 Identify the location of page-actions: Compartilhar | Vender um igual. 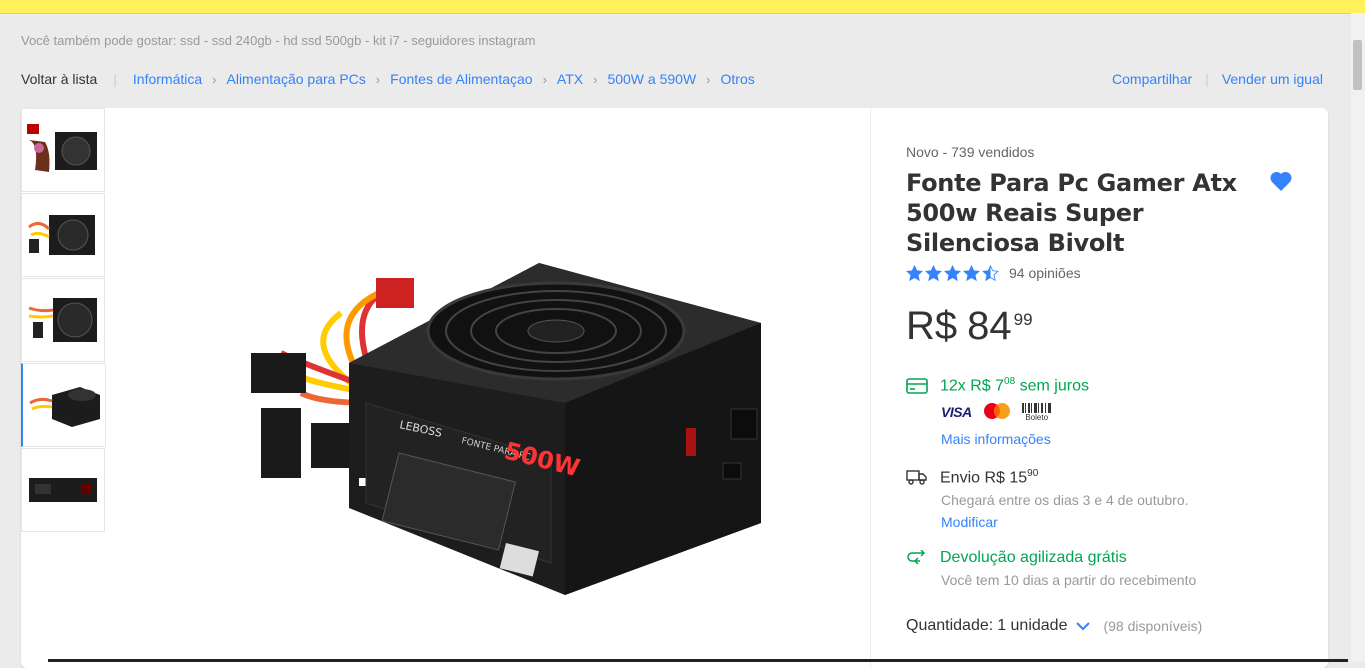
(1217, 79).